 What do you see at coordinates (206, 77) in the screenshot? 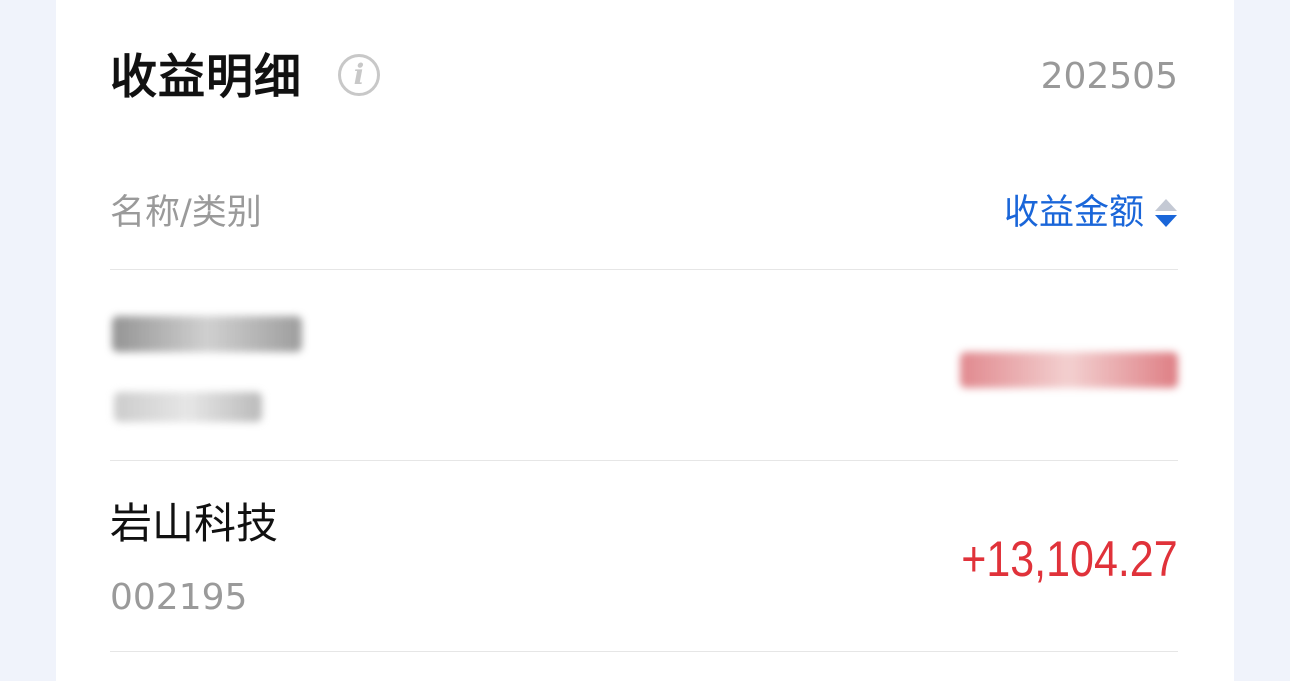
I see `page-title: 收益明细` at bounding box center [206, 77].